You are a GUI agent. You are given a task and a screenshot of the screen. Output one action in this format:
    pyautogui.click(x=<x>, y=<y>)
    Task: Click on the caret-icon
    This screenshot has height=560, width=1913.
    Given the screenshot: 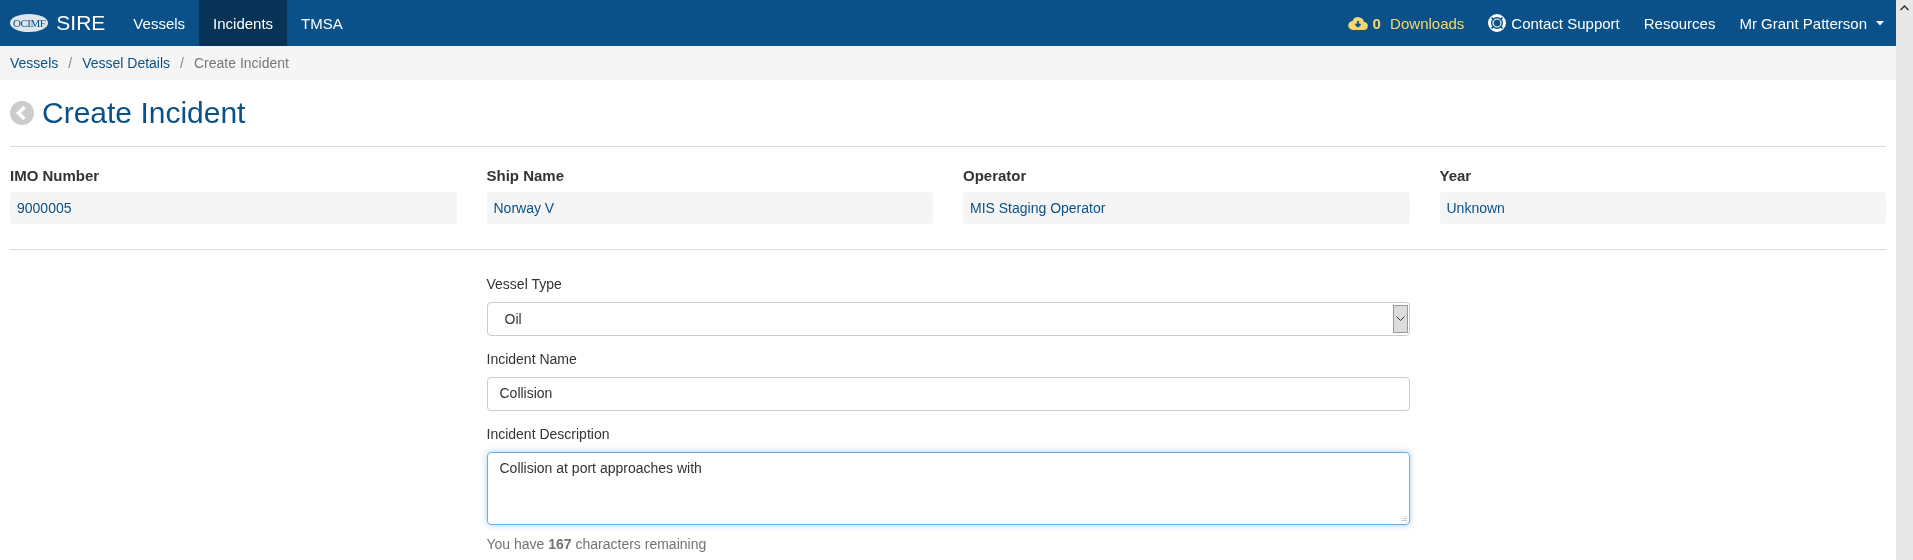 What is the action you would take?
    pyautogui.click(x=1880, y=23)
    